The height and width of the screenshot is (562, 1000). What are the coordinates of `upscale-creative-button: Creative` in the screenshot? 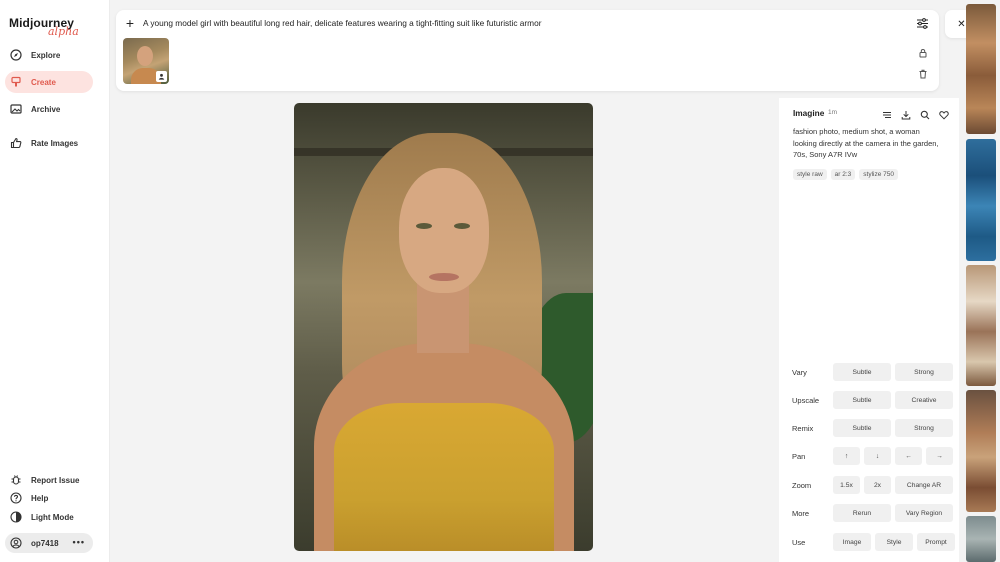 It's located at (924, 400).